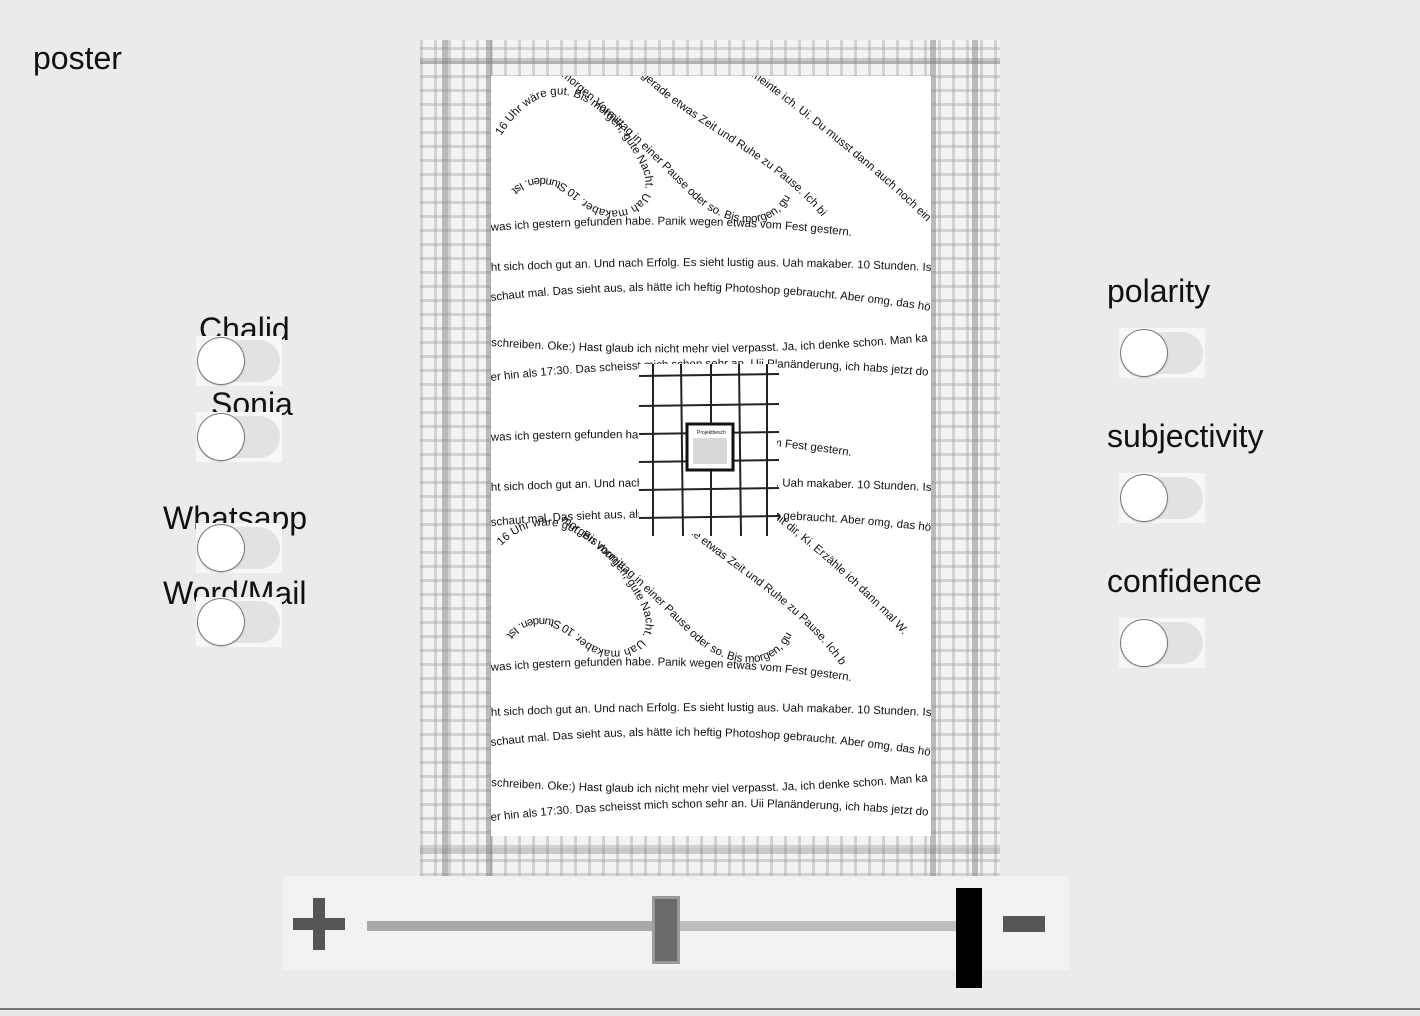 The height and width of the screenshot is (1016, 1420). I want to click on toggle-whatsapp, so click(239, 548).